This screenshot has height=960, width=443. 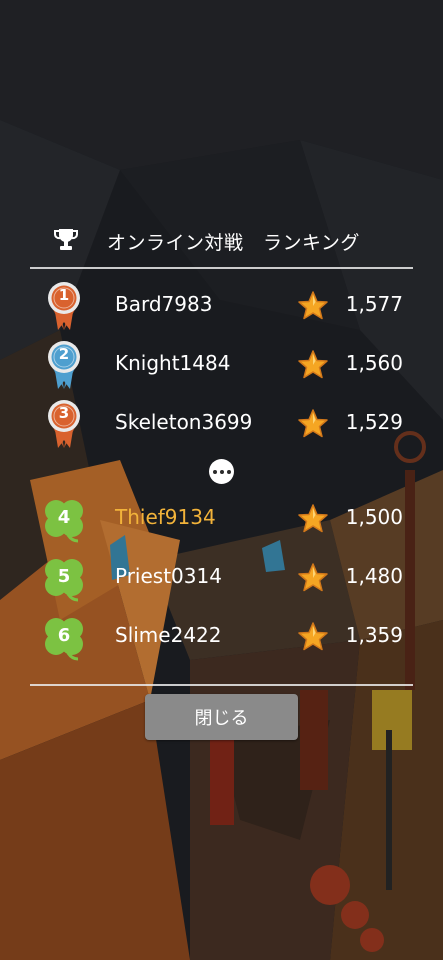 I want to click on medal-icon: 1, so click(x=64, y=306).